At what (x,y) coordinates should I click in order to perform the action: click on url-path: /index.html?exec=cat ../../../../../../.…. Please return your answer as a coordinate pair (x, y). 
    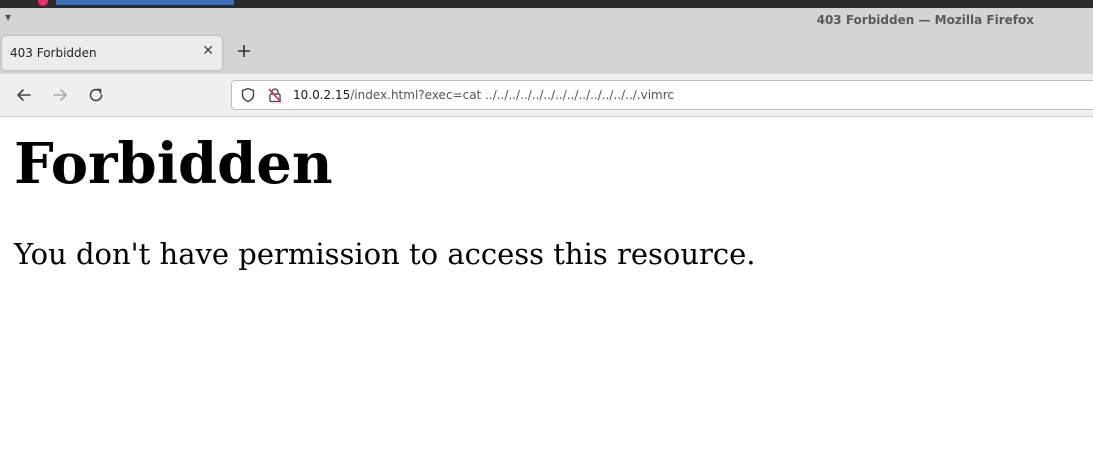
    Looking at the image, I should click on (512, 95).